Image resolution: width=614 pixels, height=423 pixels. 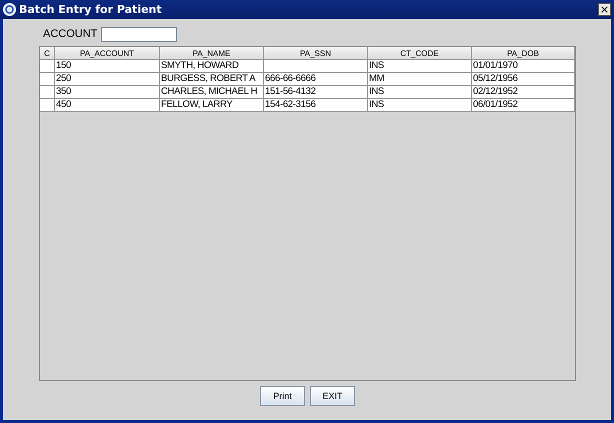 What do you see at coordinates (523, 92) in the screenshot?
I see `table-cell: 02/12/1952` at bounding box center [523, 92].